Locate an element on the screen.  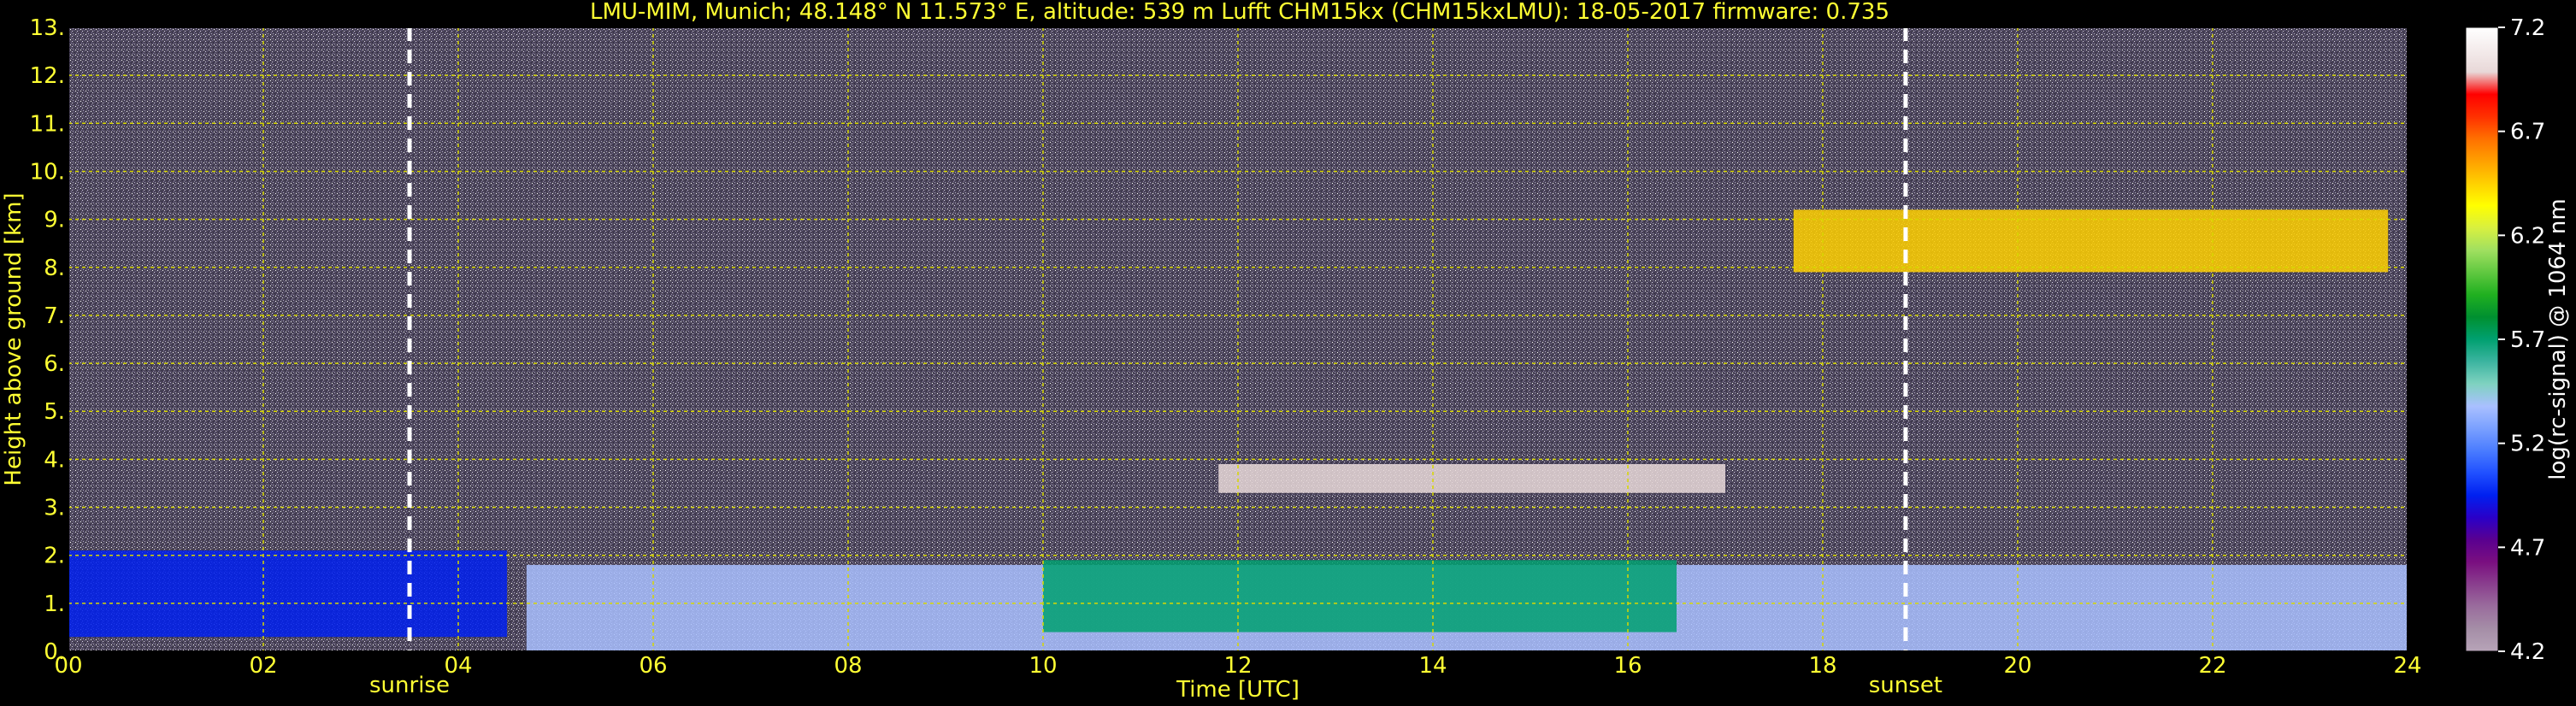
colorbar-label: log(rc-signal) @ 1064 nm is located at coordinates (2558, 338).